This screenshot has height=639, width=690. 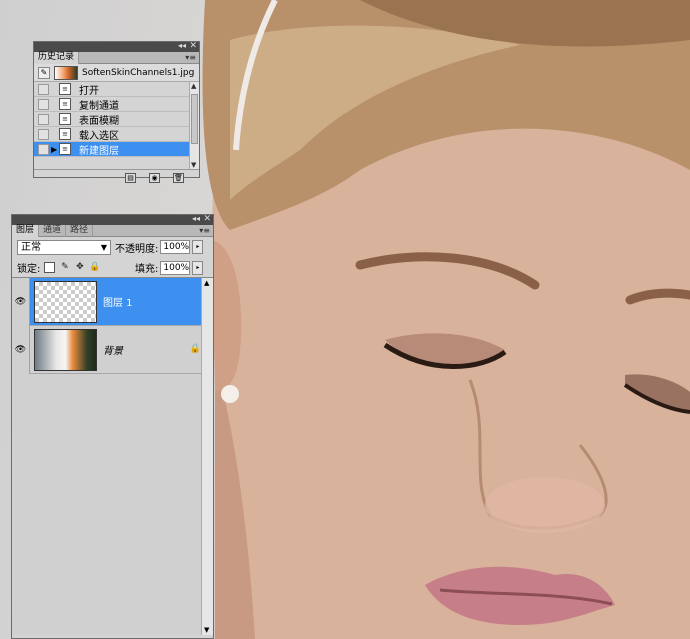 I want to click on current-state-marker-icon: ▶, so click(x=54, y=149).